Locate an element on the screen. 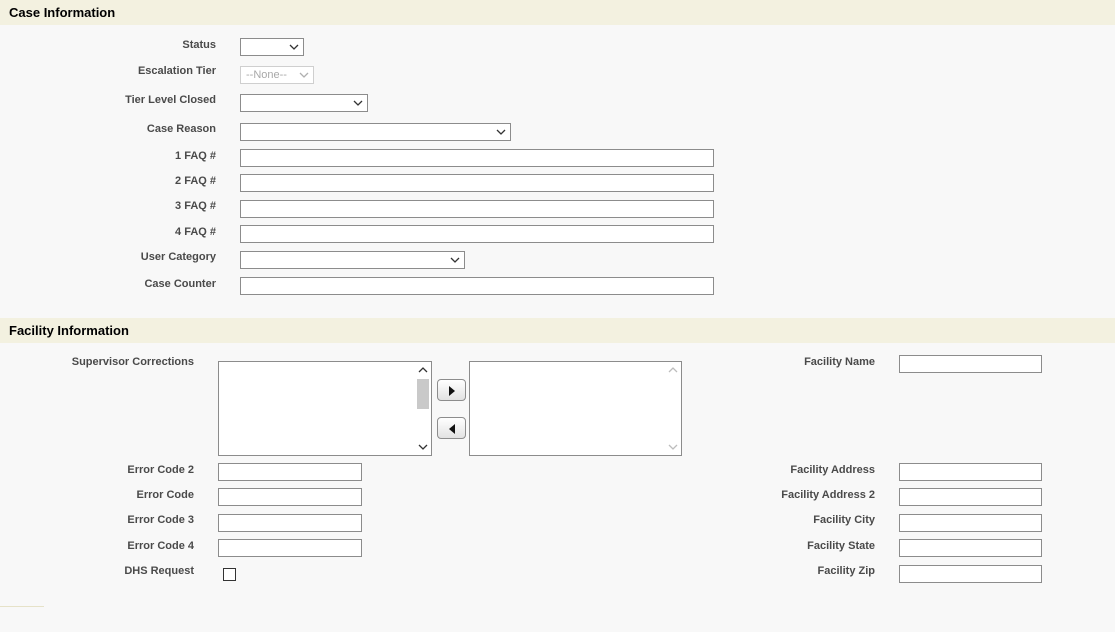 The width and height of the screenshot is (1115, 632). error-code-2-label: Error Code 2 is located at coordinates (160, 470).